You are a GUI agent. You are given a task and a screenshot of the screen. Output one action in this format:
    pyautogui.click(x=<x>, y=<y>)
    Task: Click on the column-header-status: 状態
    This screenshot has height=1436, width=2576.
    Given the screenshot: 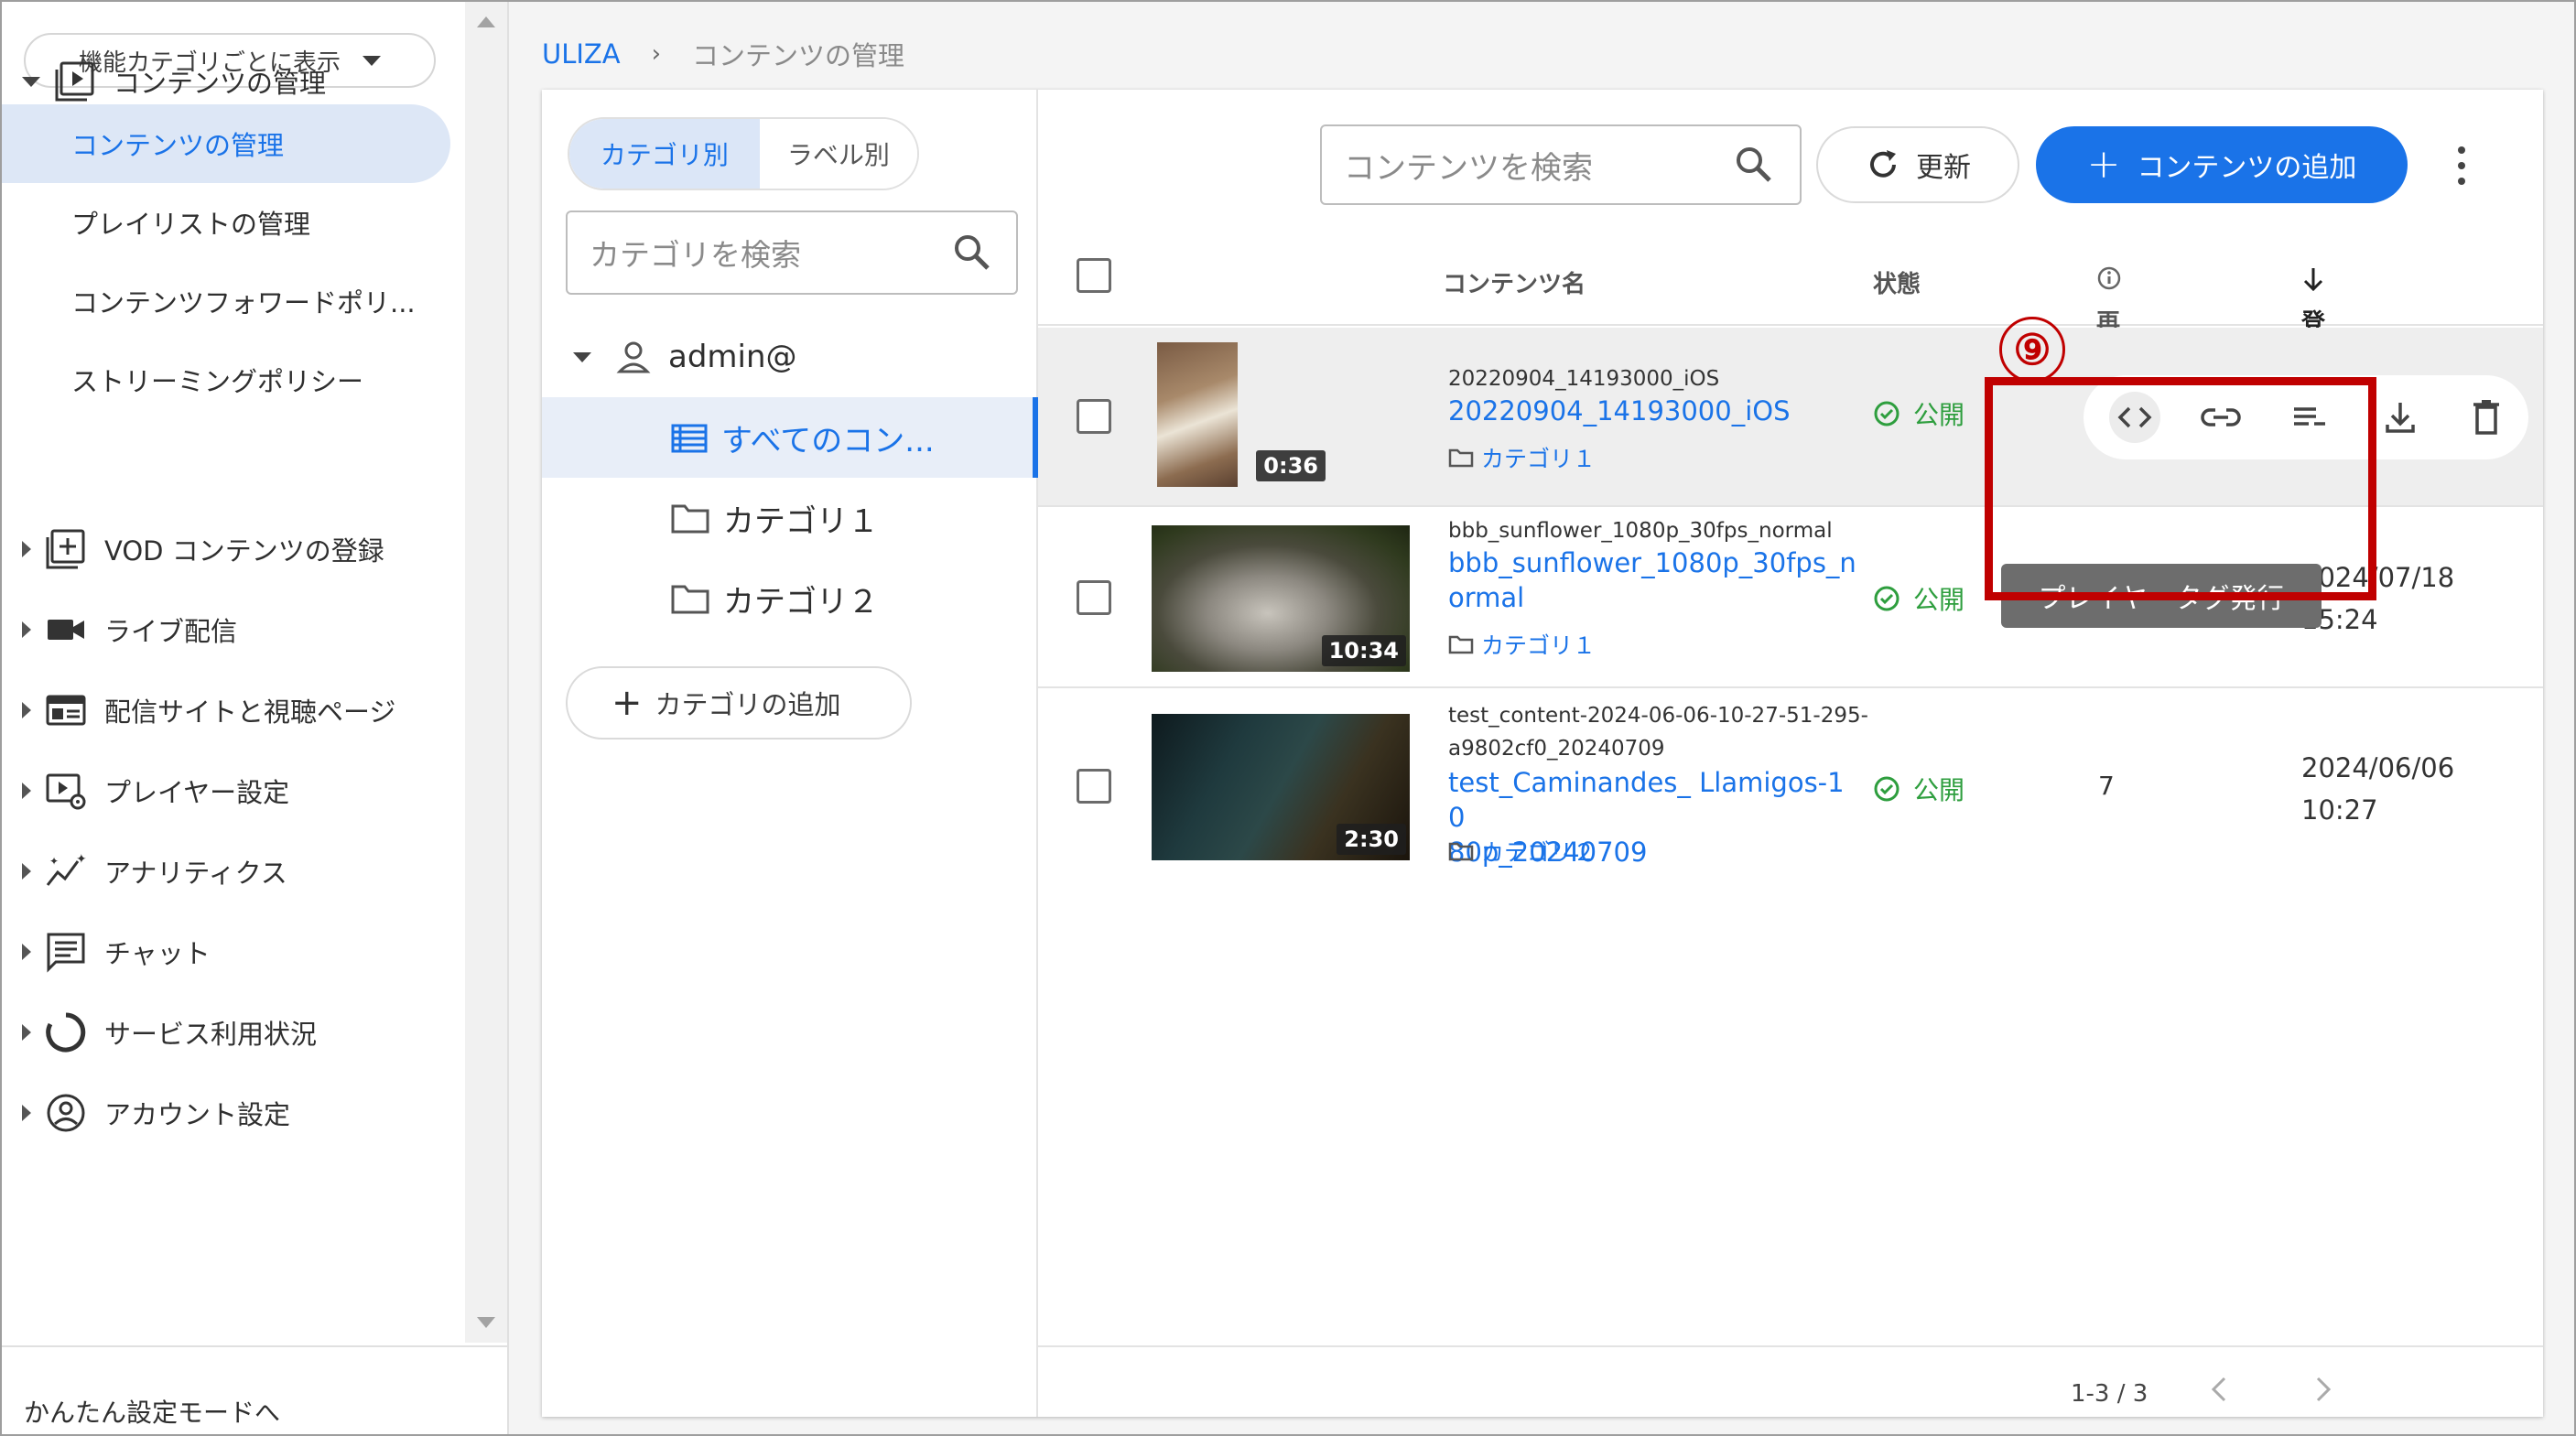 What is the action you would take?
    pyautogui.click(x=1897, y=282)
    